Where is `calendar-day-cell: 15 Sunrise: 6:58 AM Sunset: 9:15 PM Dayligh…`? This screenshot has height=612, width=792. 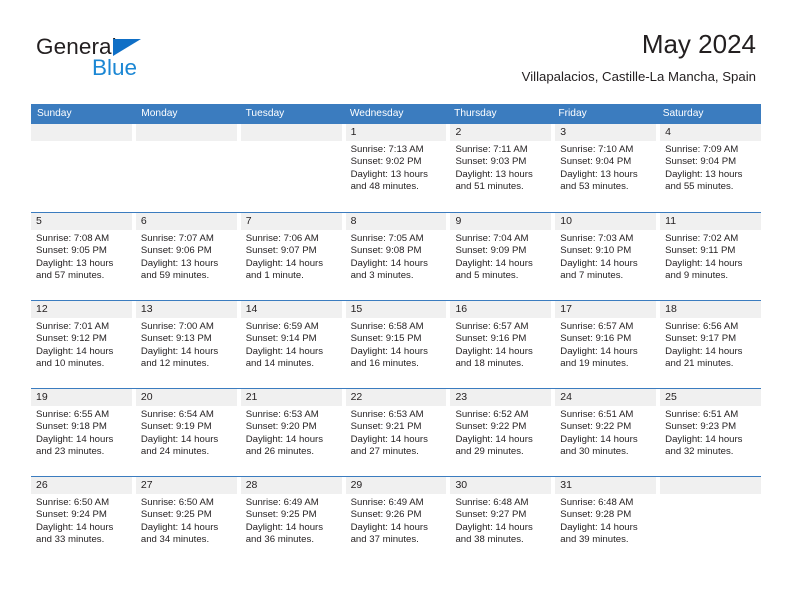 calendar-day-cell: 15 Sunrise: 6:58 AM Sunset: 9:15 PM Dayligh… is located at coordinates (398, 344).